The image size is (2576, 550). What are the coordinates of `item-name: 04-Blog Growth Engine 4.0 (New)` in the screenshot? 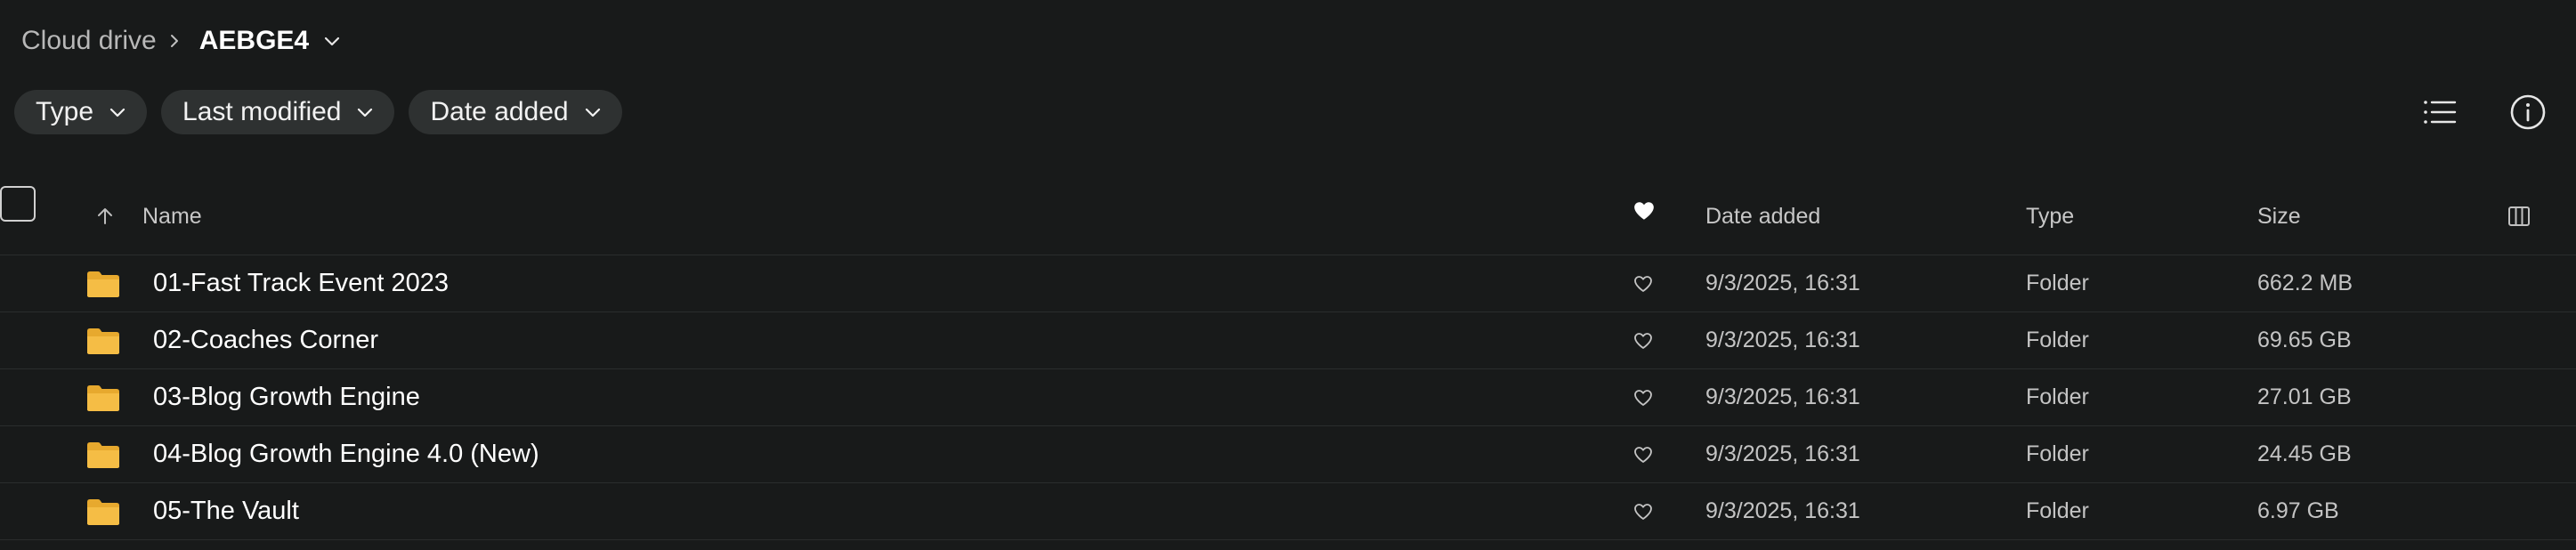 It's located at (346, 454).